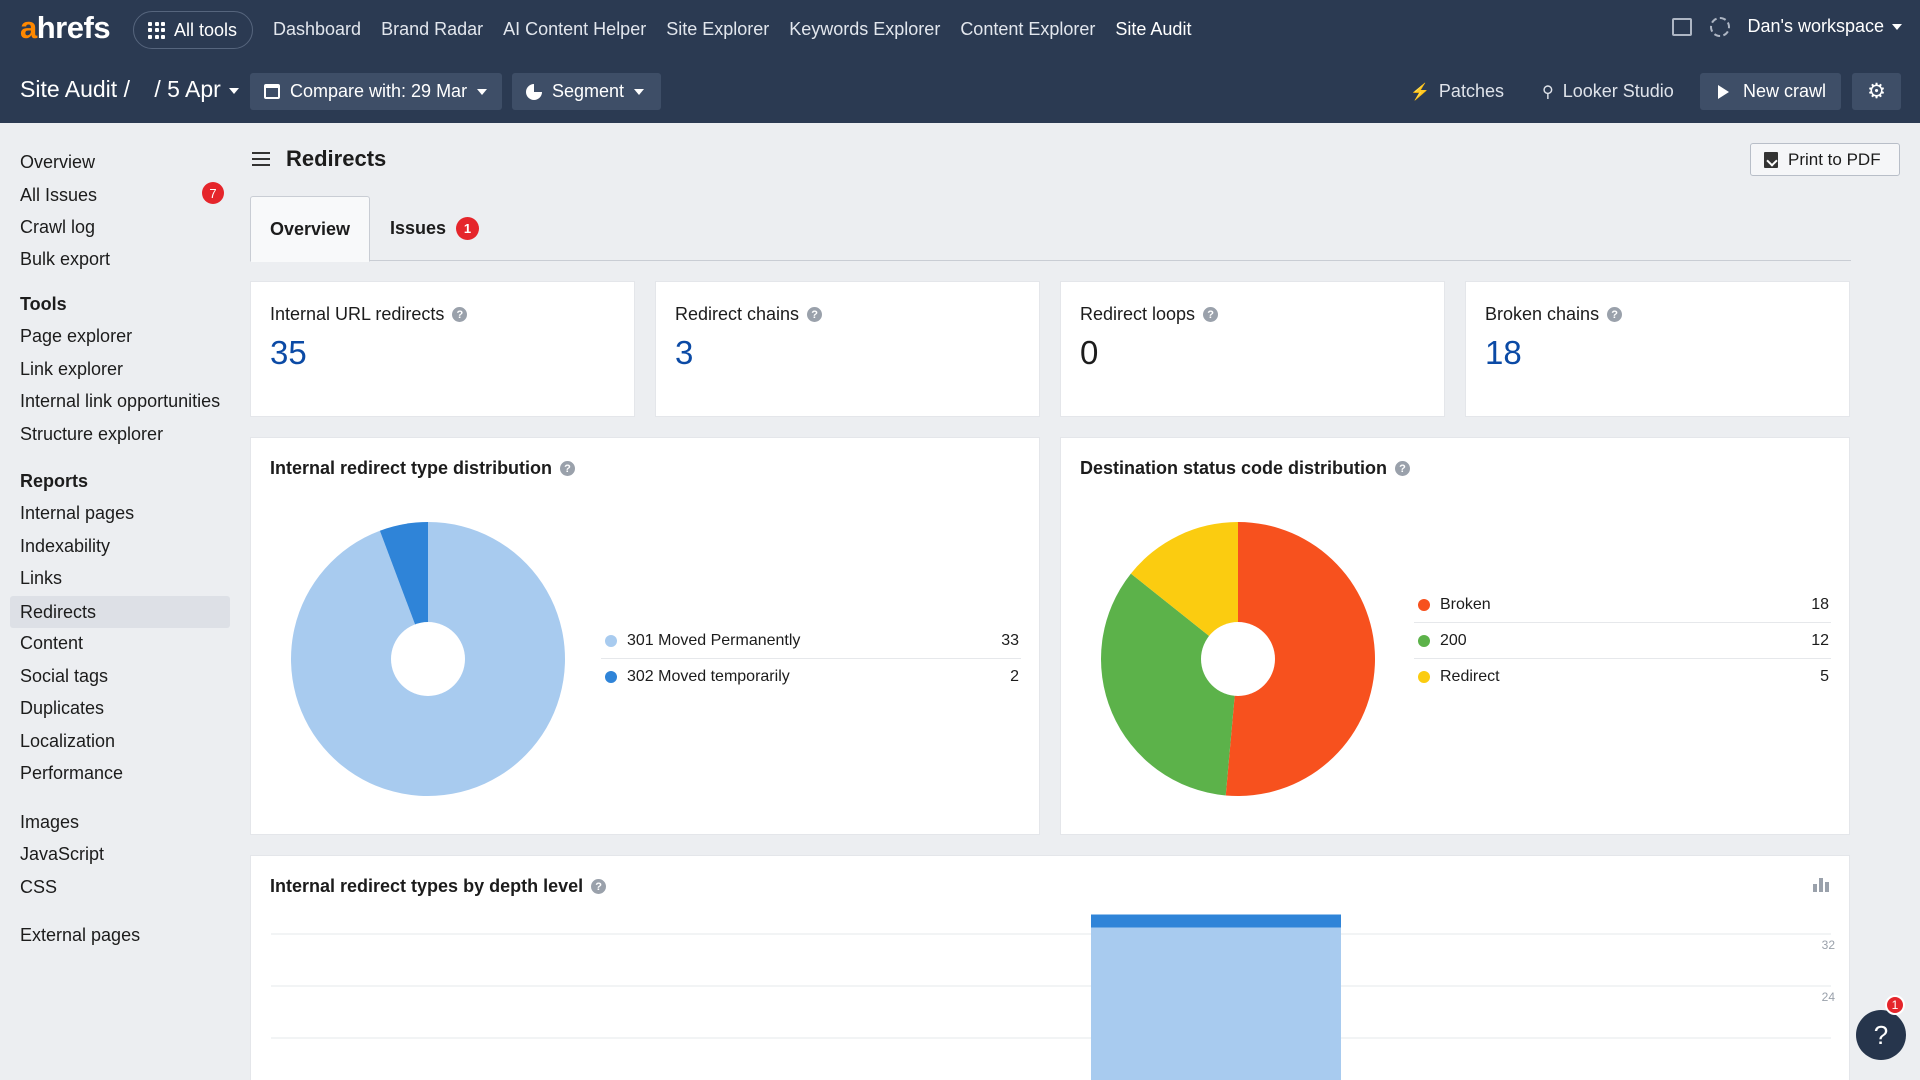 The height and width of the screenshot is (1080, 1920). What do you see at coordinates (120, 401) in the screenshot?
I see `sidebar-item-internal-link-opportunities: Internal link opportunities` at bounding box center [120, 401].